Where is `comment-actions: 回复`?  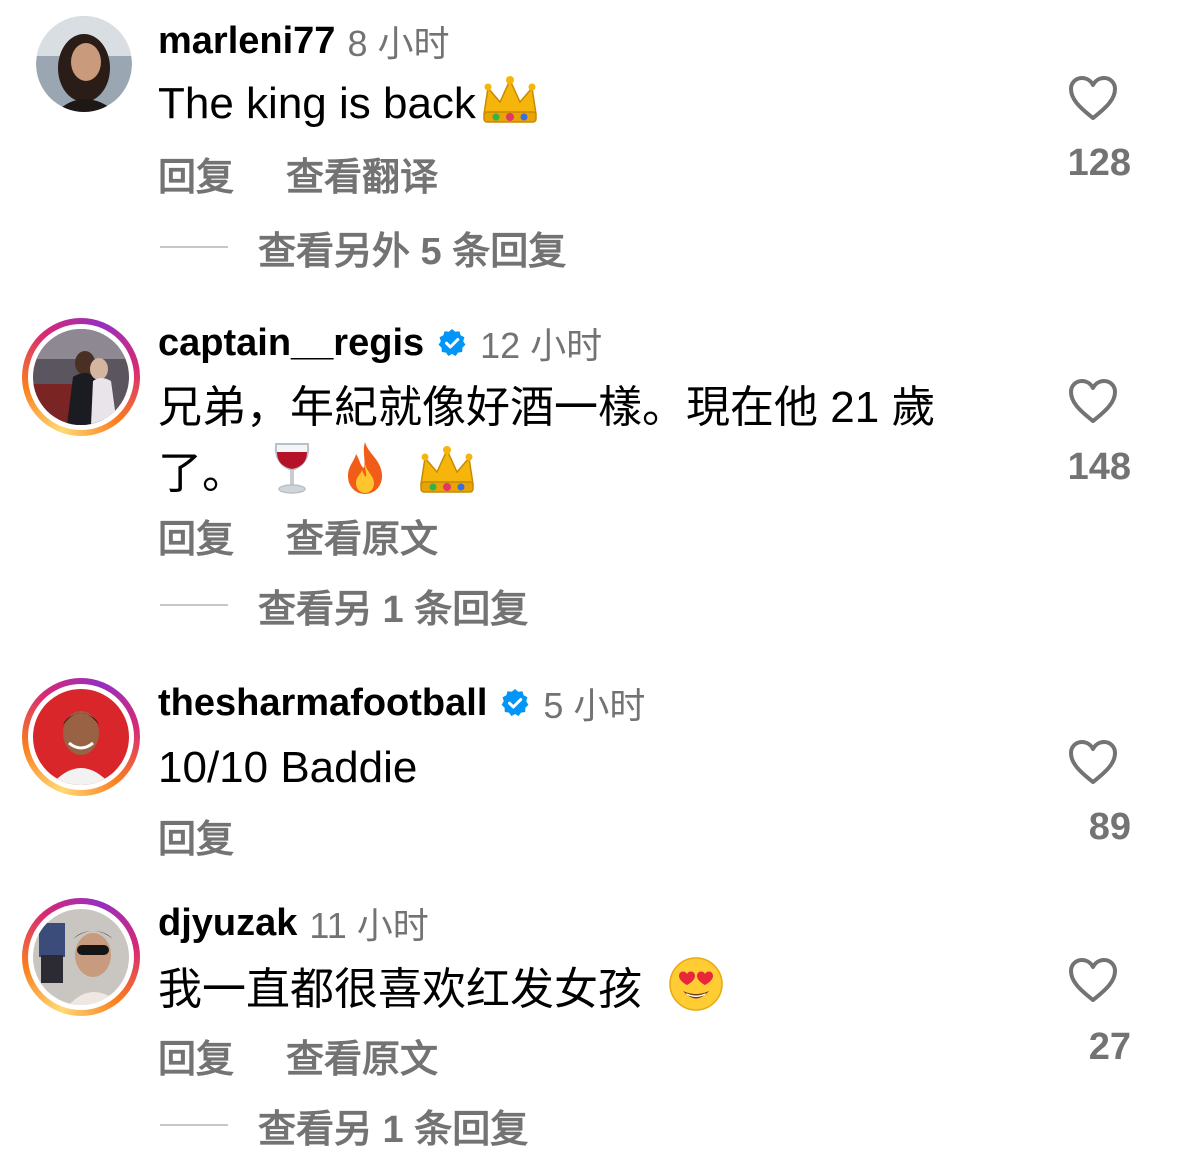
comment-actions: 回复 is located at coordinates (222, 835).